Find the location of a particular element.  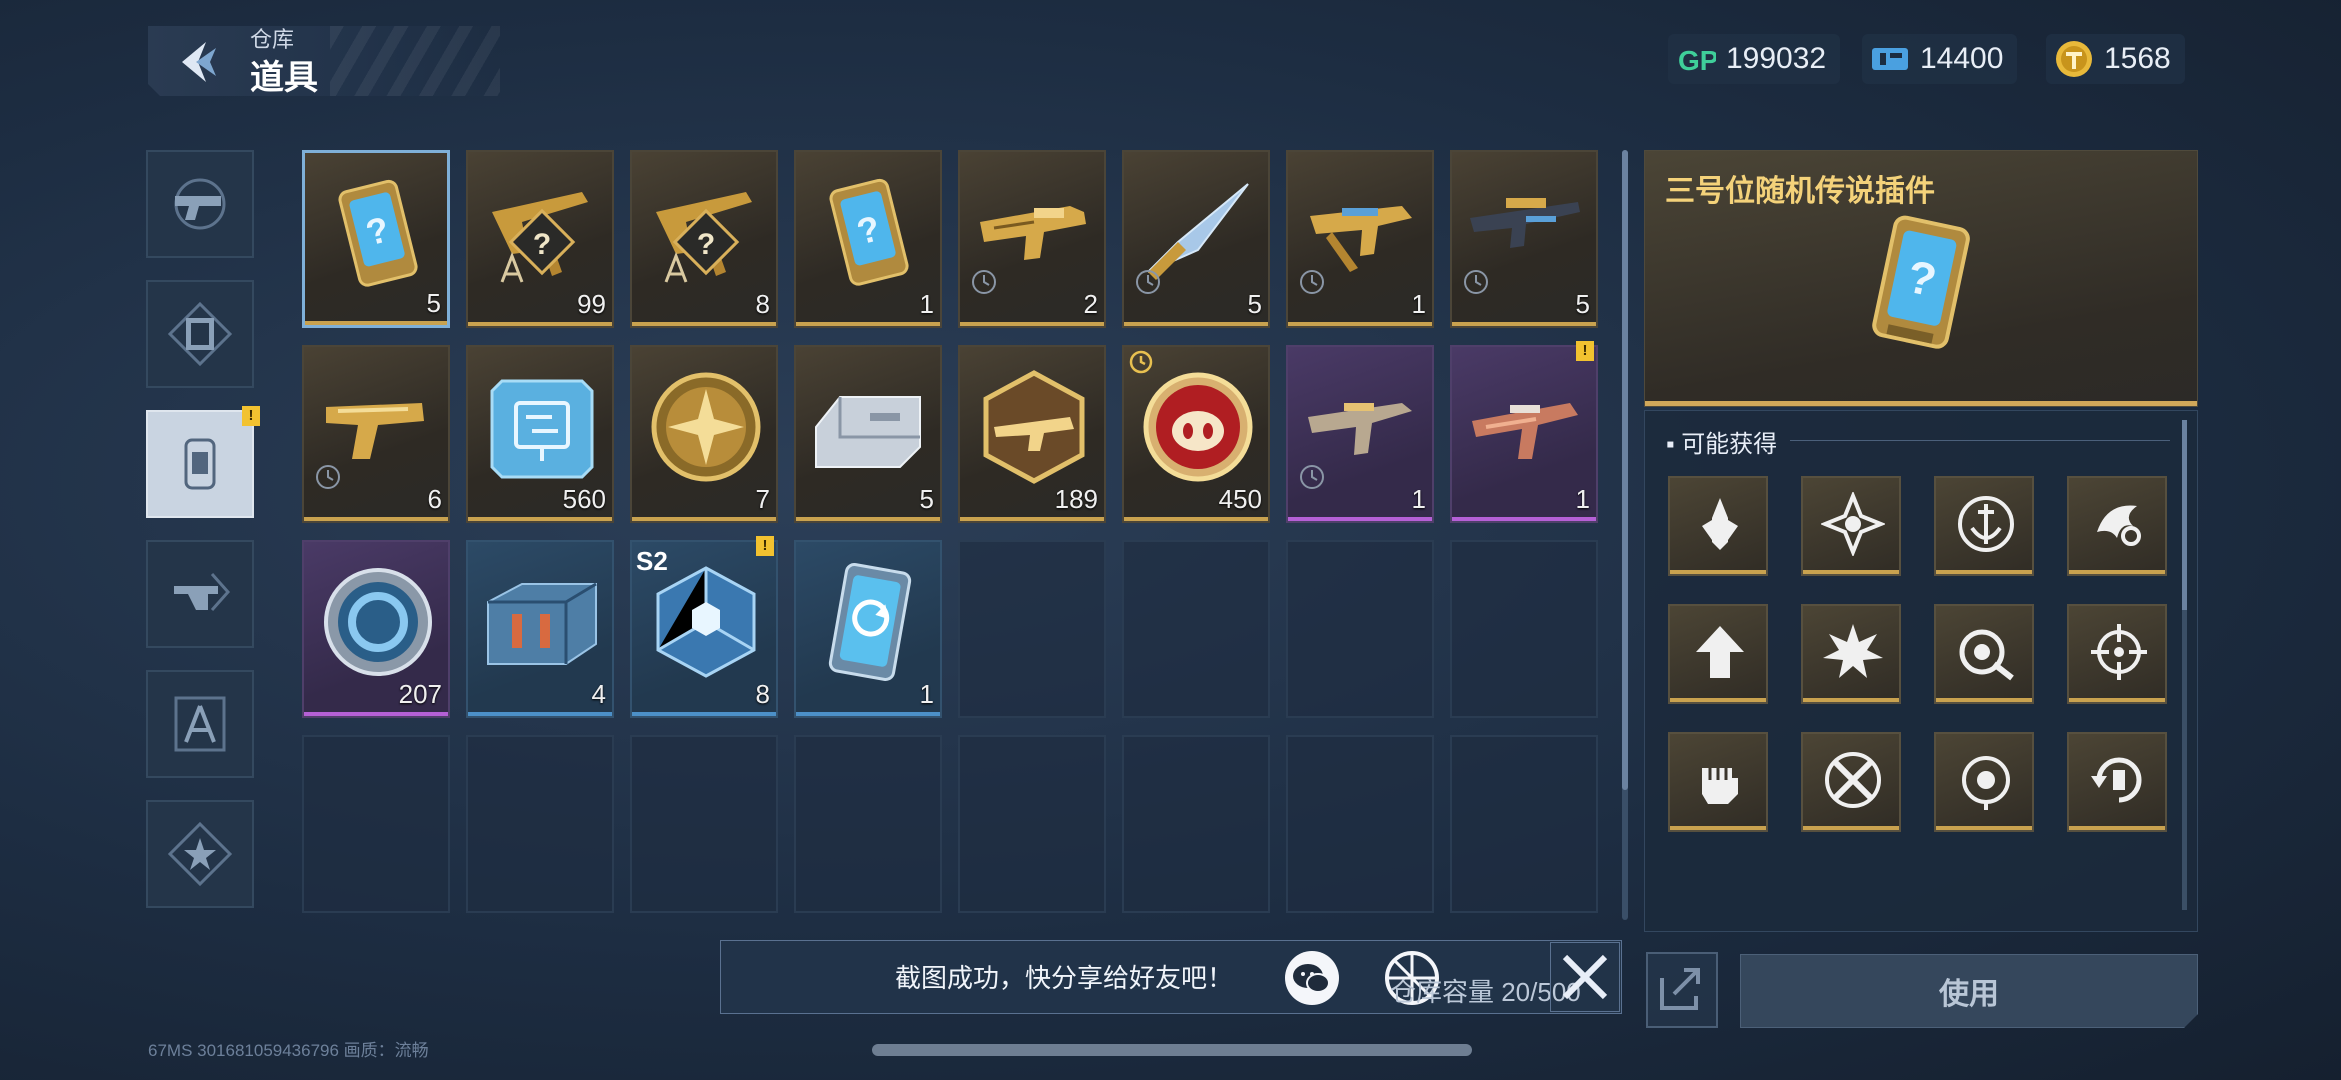

inventory-slot: ? 99 is located at coordinates (540, 239).